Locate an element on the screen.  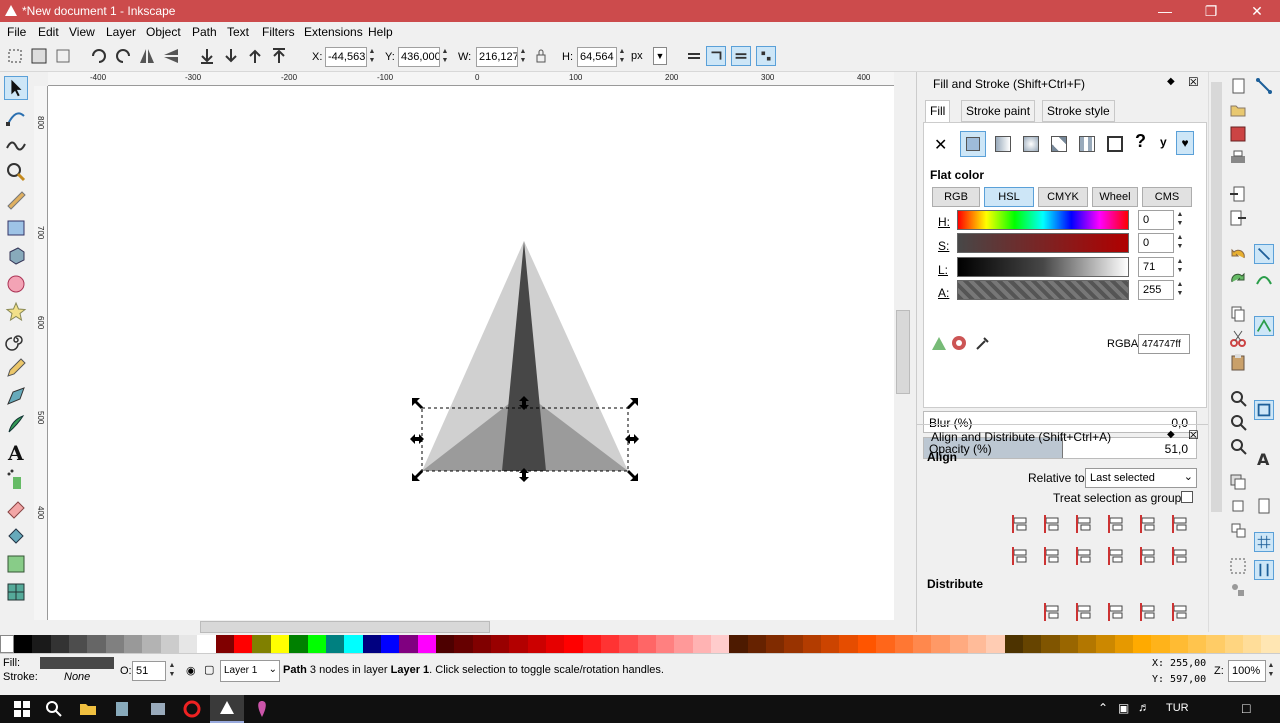
move-patterns-icon is located at coordinates (766, 56).